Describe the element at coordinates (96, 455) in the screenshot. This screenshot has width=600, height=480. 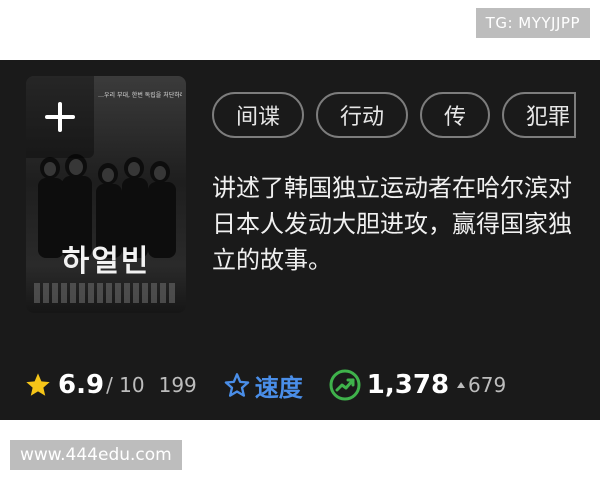
I see `watermark-site: www.444edu.com` at that location.